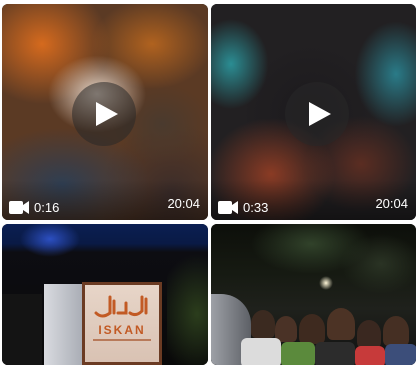 The image size is (417, 365). I want to click on arabic-logo, so click(121, 306).